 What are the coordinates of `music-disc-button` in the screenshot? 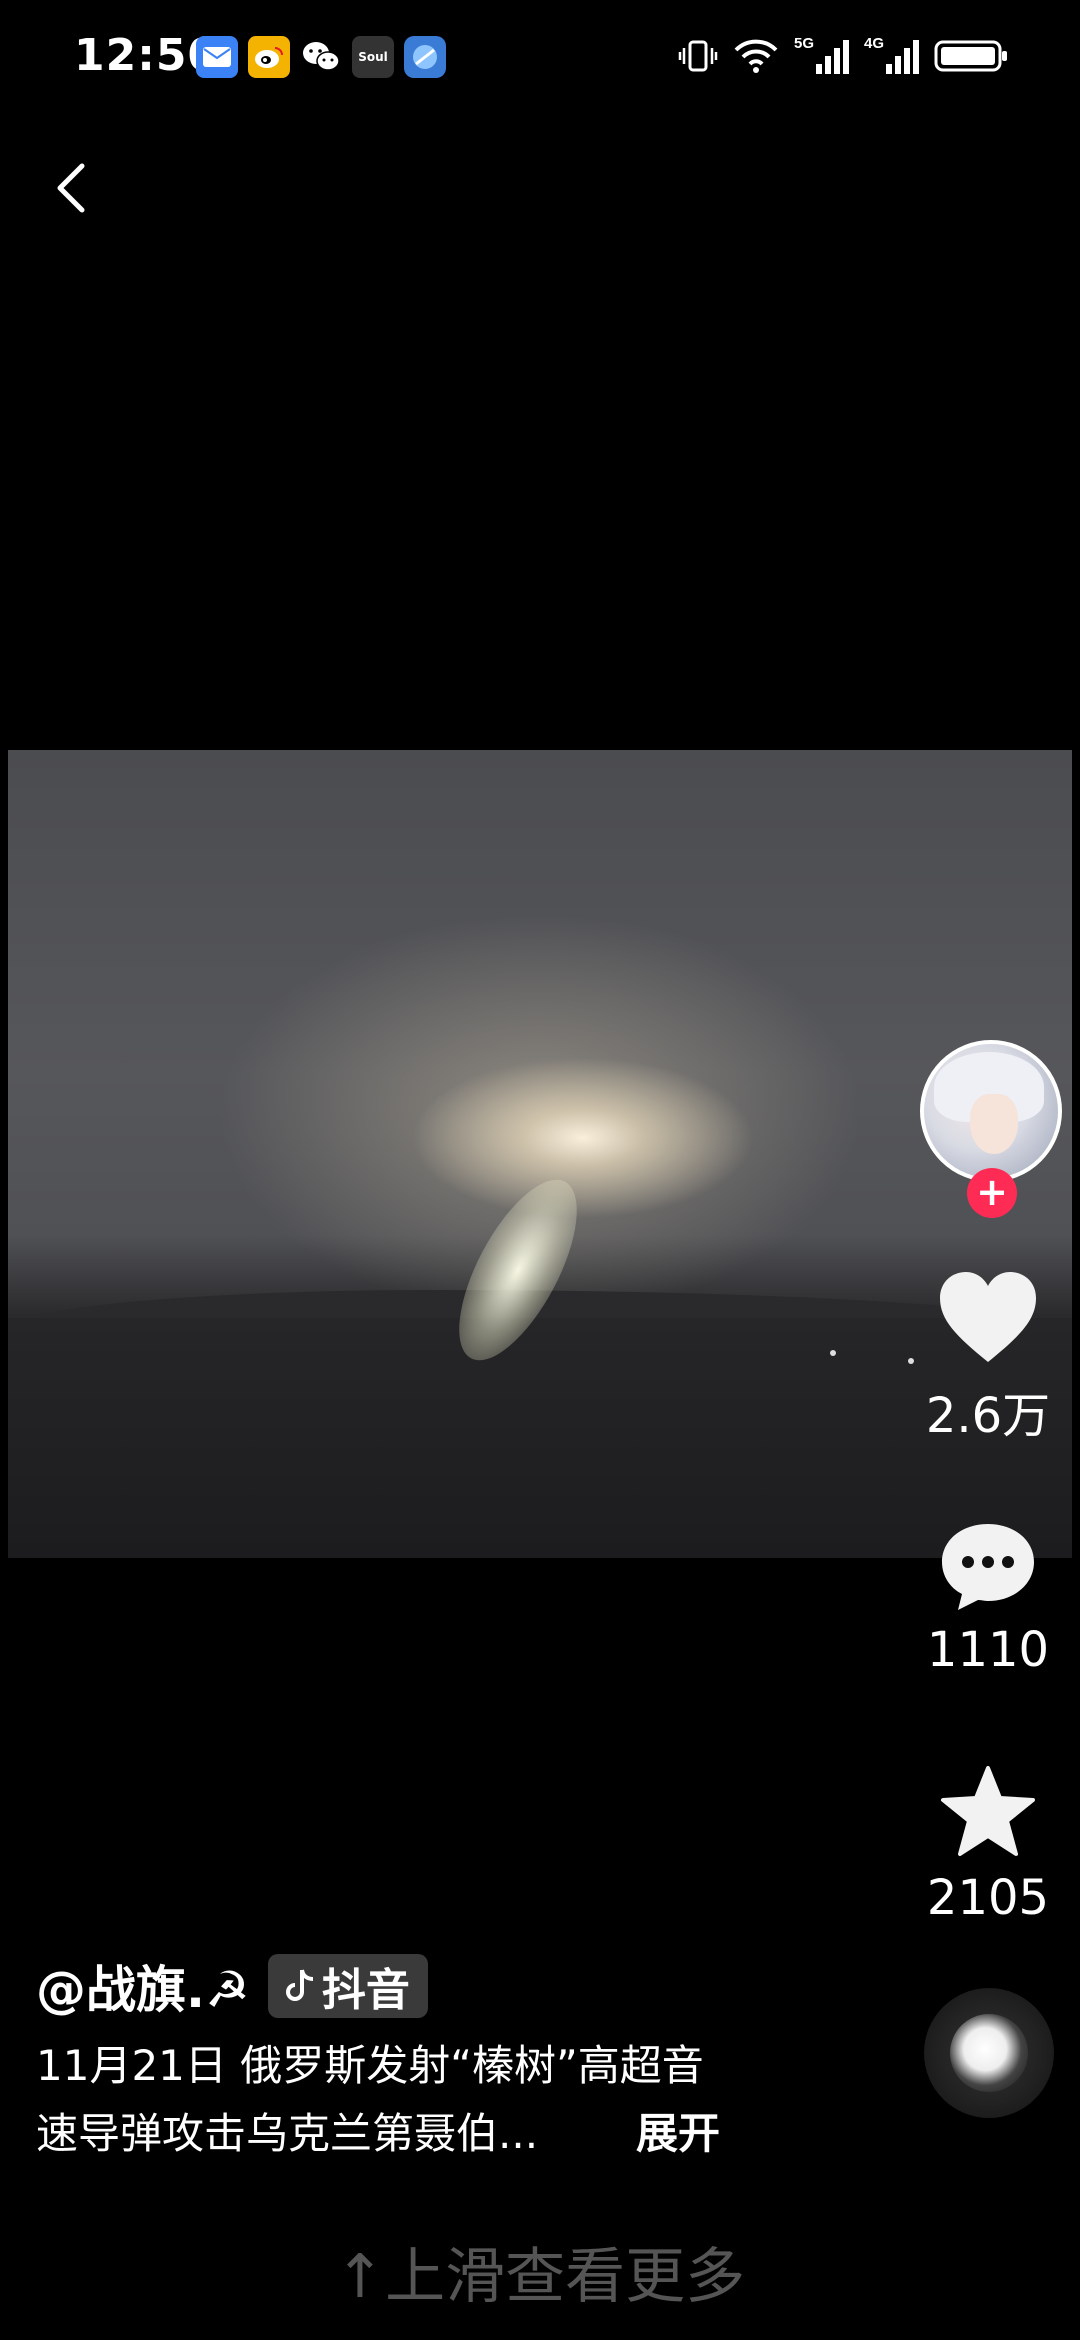 It's located at (989, 2053).